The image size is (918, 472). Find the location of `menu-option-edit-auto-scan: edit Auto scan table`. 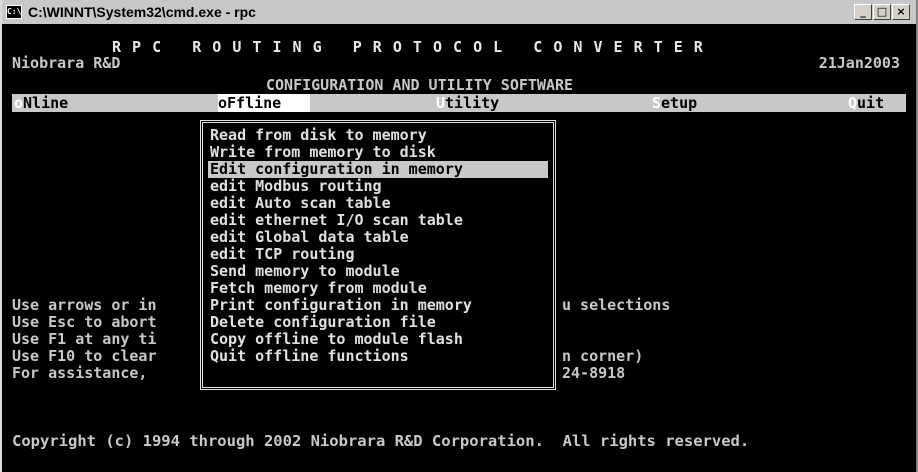

menu-option-edit-auto-scan: edit Auto scan table is located at coordinates (302, 203).